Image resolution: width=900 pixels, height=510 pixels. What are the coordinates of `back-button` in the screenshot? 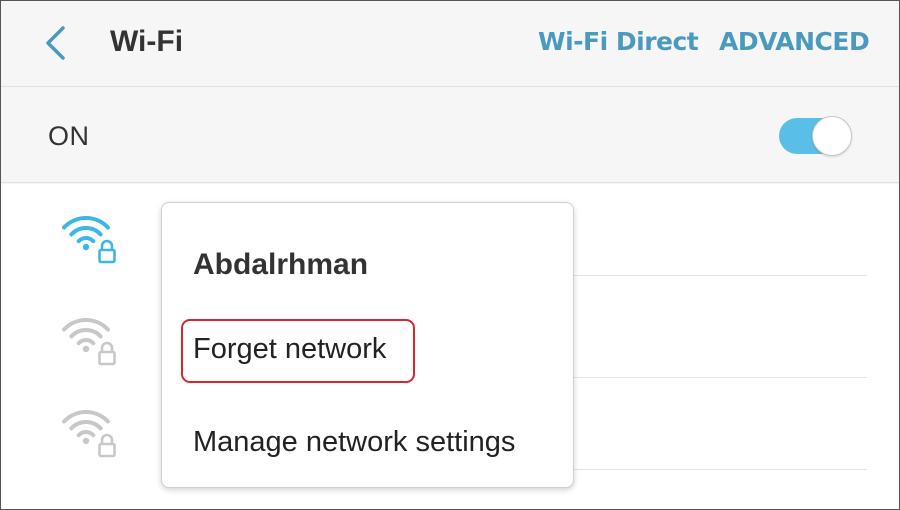 It's located at (55, 43).